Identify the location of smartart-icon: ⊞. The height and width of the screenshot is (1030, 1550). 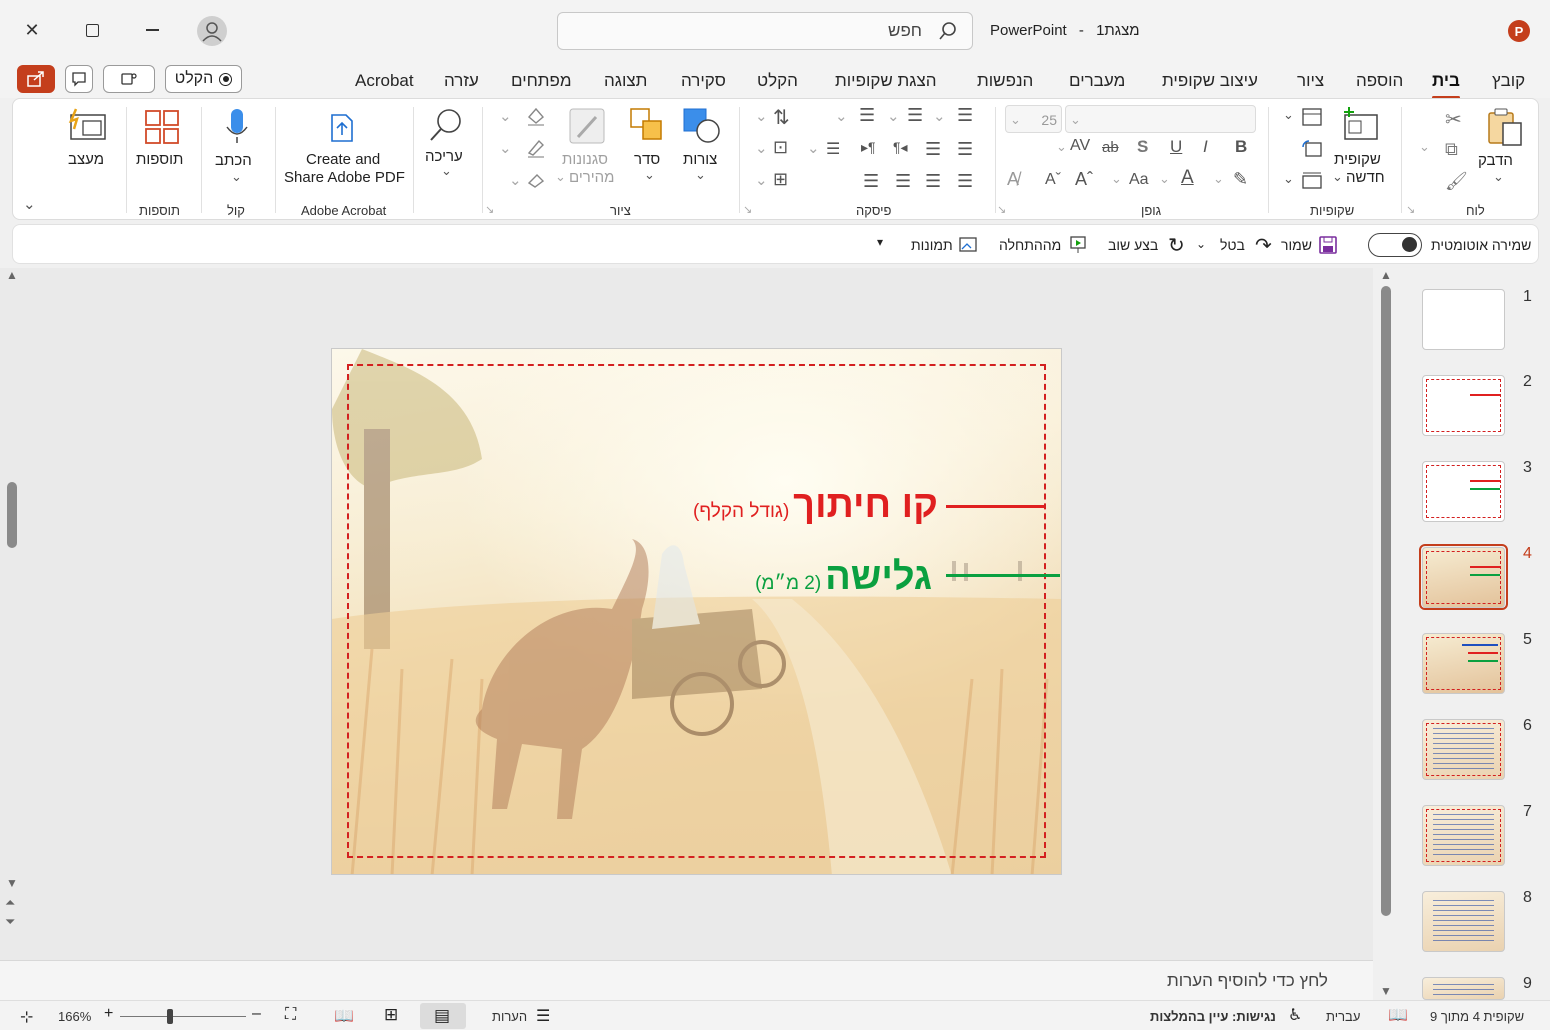
(780, 179).